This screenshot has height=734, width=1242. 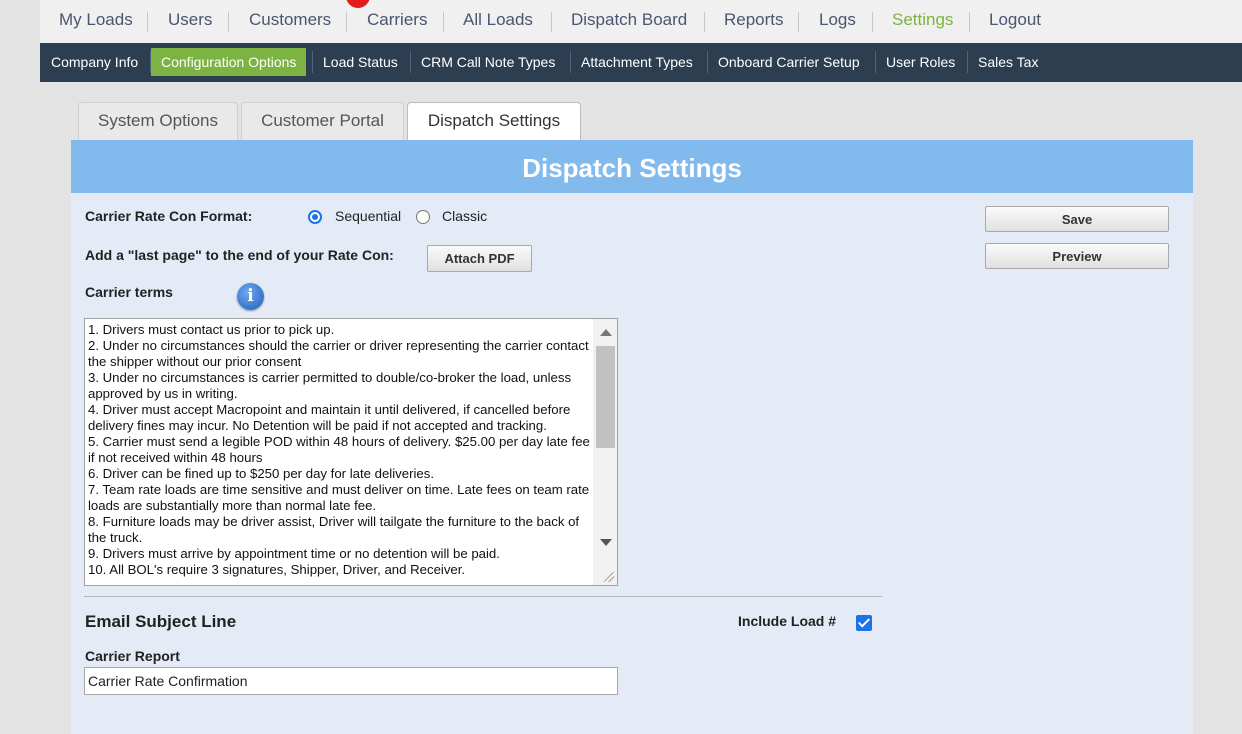 What do you see at coordinates (609, 577) in the screenshot?
I see `resize-grip-icon` at bounding box center [609, 577].